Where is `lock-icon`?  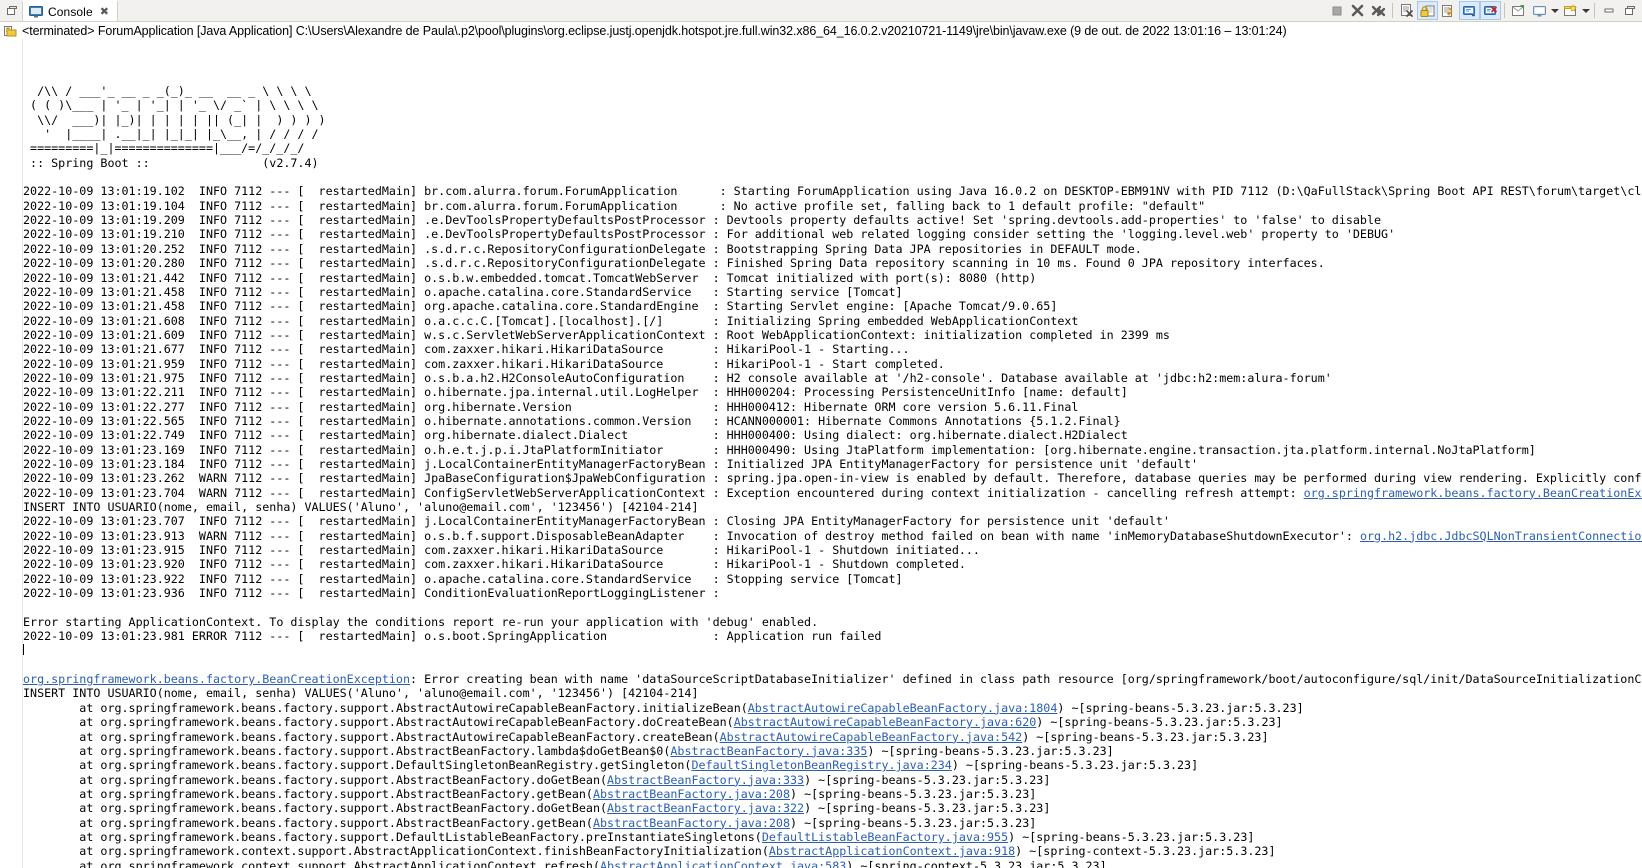 lock-icon is located at coordinates (1427, 11).